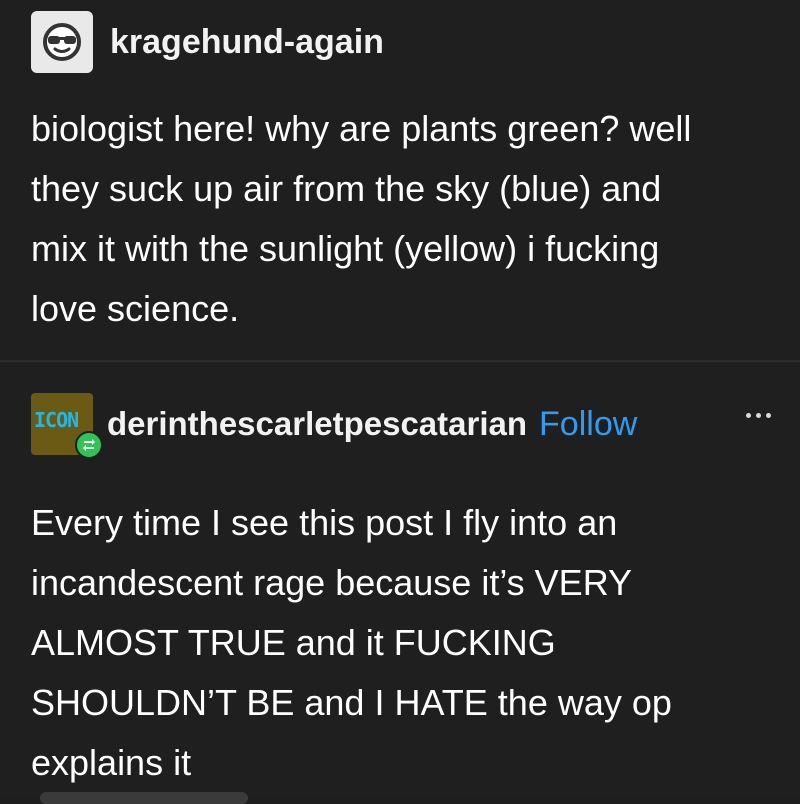 The image size is (800, 804). I want to click on reblog-icon, so click(89, 445).